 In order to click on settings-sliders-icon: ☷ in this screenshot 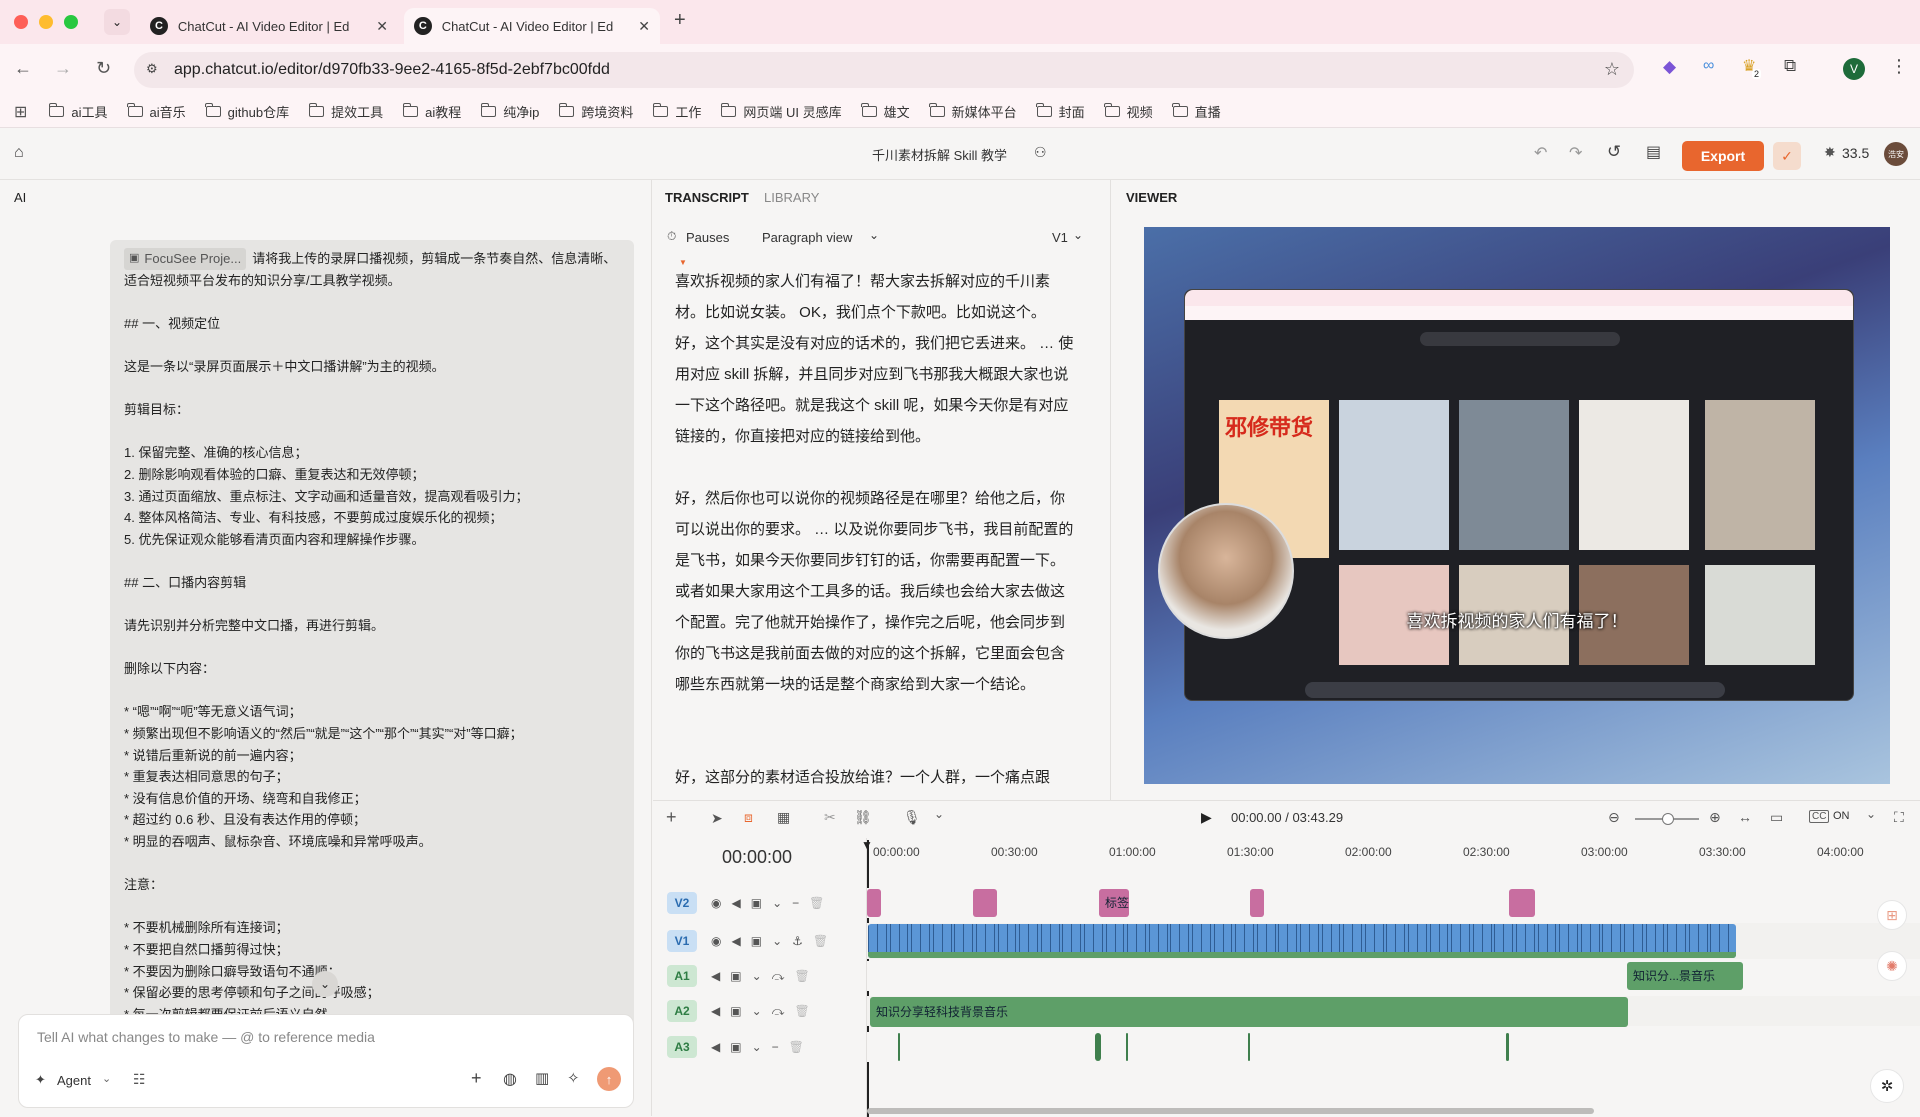, I will do `click(139, 1079)`.